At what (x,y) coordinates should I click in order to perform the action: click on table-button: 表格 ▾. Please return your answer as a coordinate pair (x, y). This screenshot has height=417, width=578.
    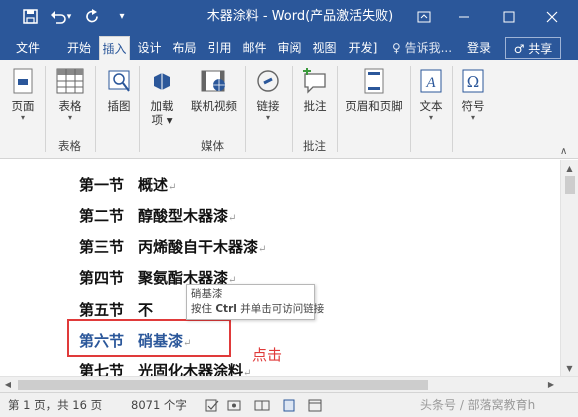
    Looking at the image, I should click on (70, 94).